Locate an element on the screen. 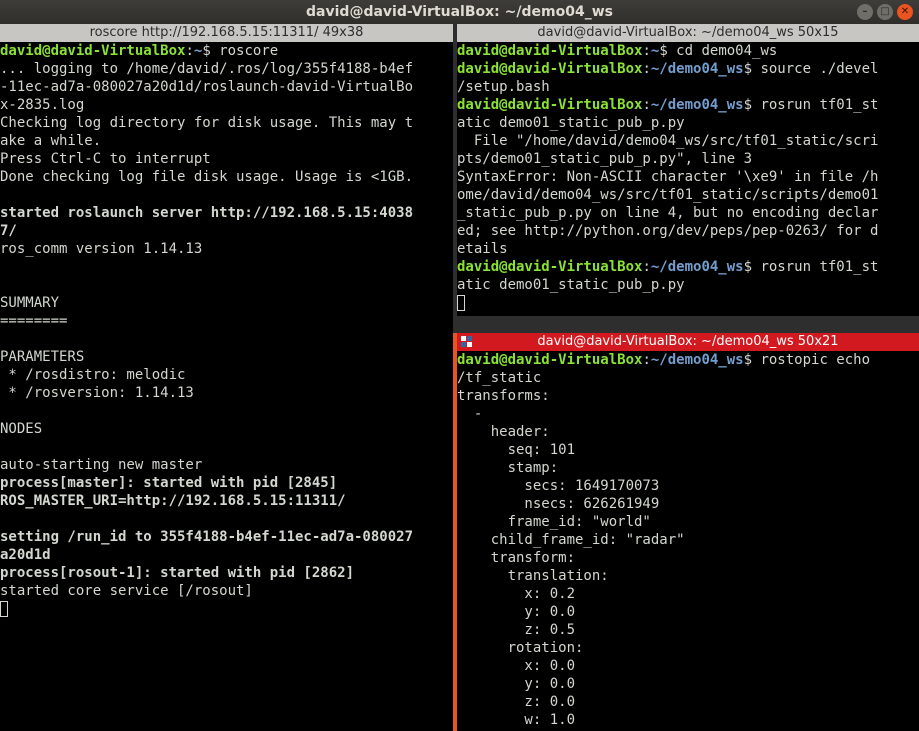 This screenshot has width=919, height=731. terminal-line: david@david-VirtualBox:~$ roscore is located at coordinates (226, 51).